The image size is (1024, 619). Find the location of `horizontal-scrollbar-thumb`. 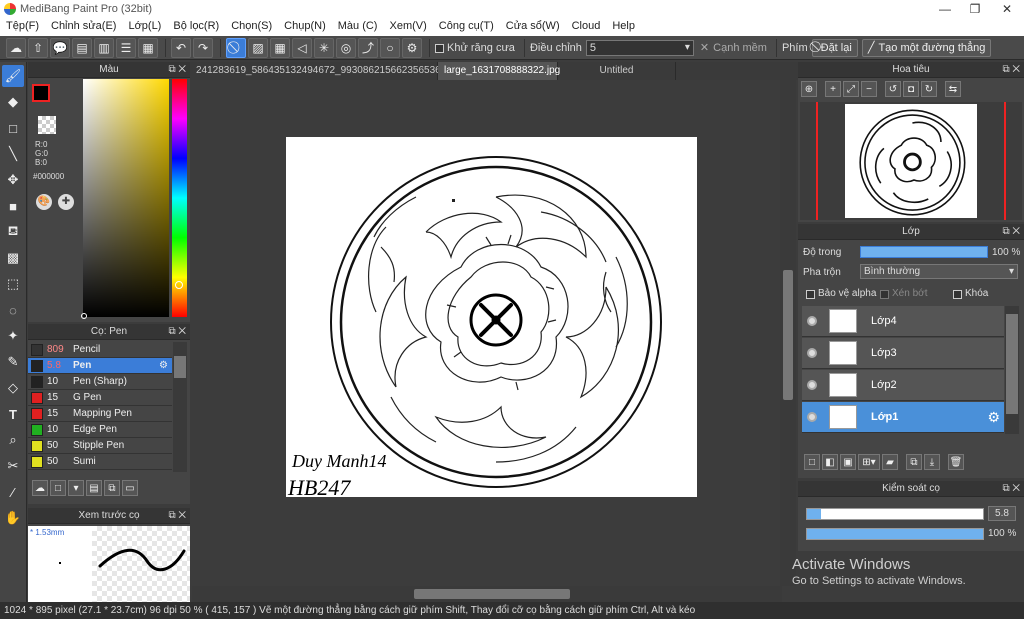

horizontal-scrollbar-thumb is located at coordinates (492, 594).